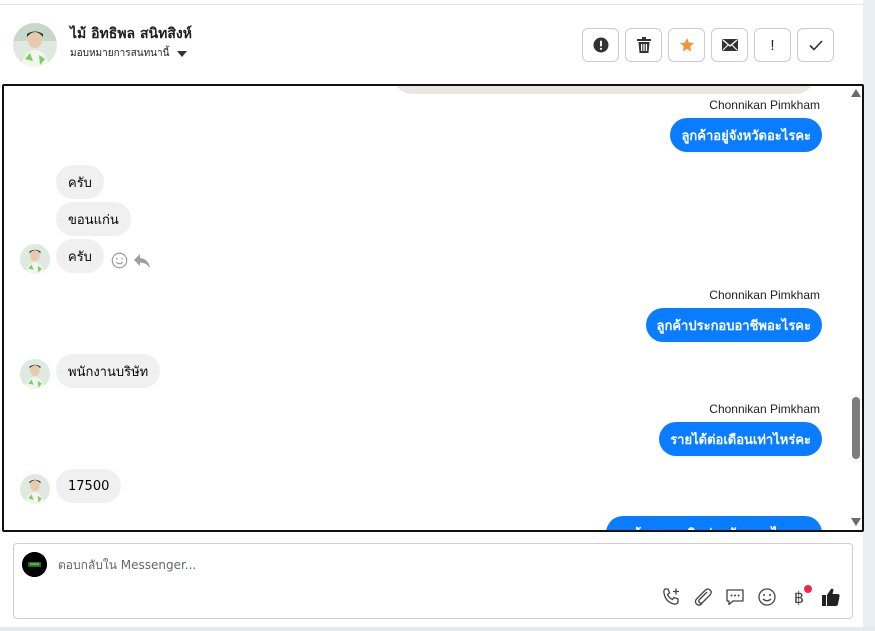 Image resolution: width=875 pixels, height=631 pixels. What do you see at coordinates (671, 597) in the screenshot?
I see `phone-add-icon` at bounding box center [671, 597].